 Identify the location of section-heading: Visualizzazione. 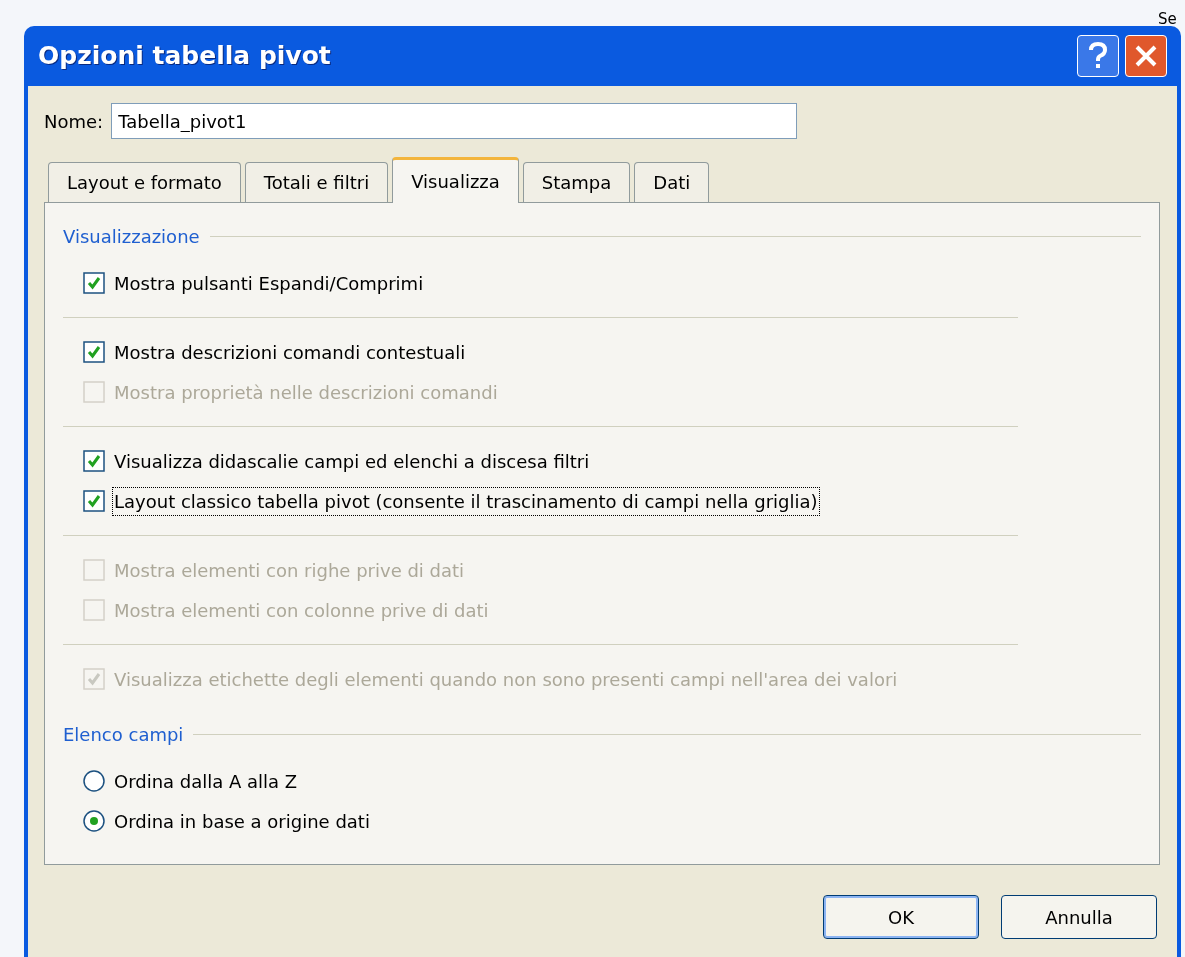
(131, 236).